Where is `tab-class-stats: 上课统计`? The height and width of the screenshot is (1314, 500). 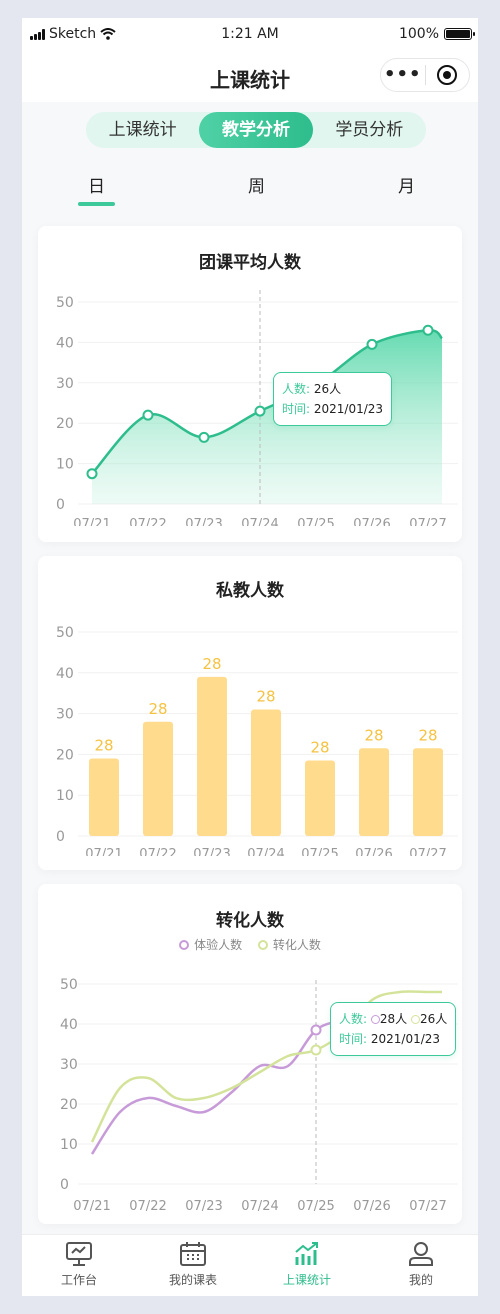 tab-class-stats: 上课统计 is located at coordinates (307, 1265).